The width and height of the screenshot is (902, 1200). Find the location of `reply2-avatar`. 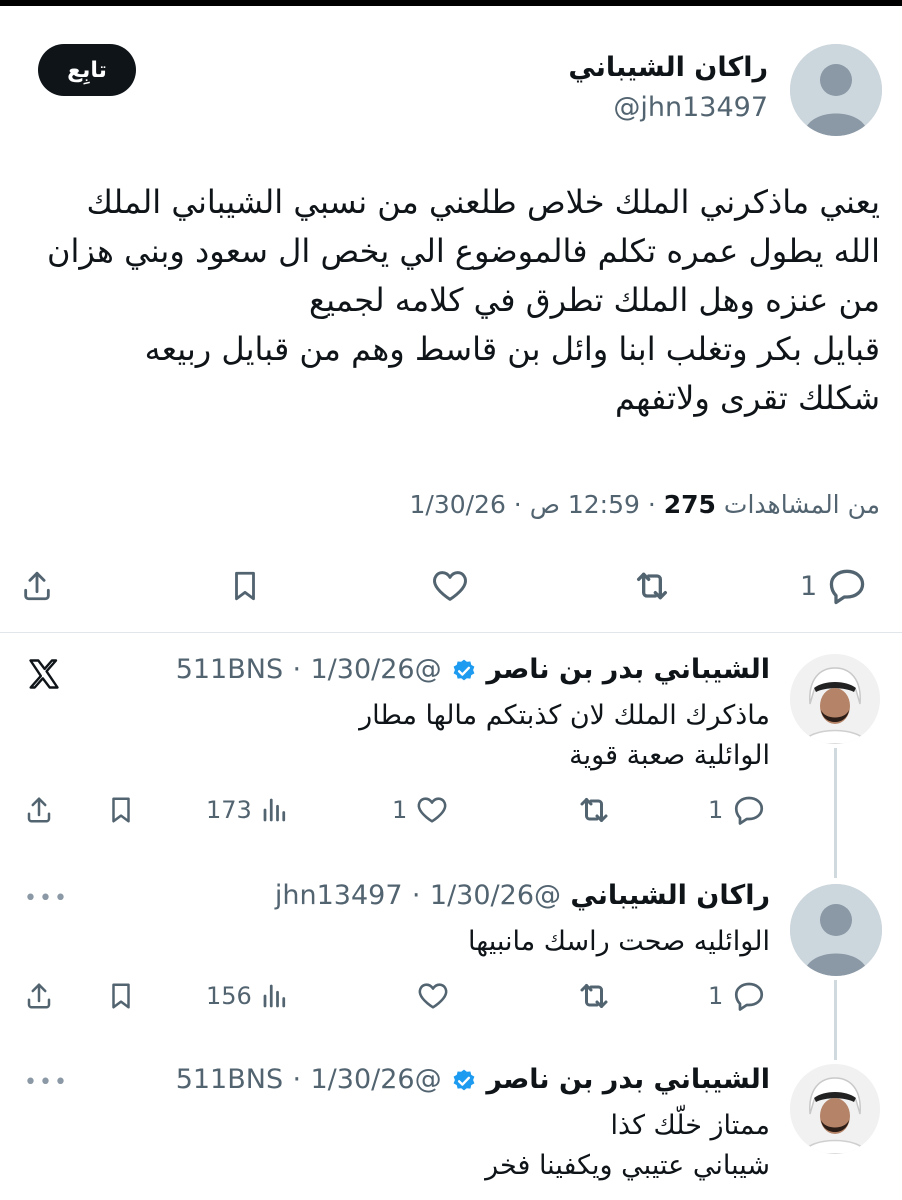

reply2-avatar is located at coordinates (836, 930).